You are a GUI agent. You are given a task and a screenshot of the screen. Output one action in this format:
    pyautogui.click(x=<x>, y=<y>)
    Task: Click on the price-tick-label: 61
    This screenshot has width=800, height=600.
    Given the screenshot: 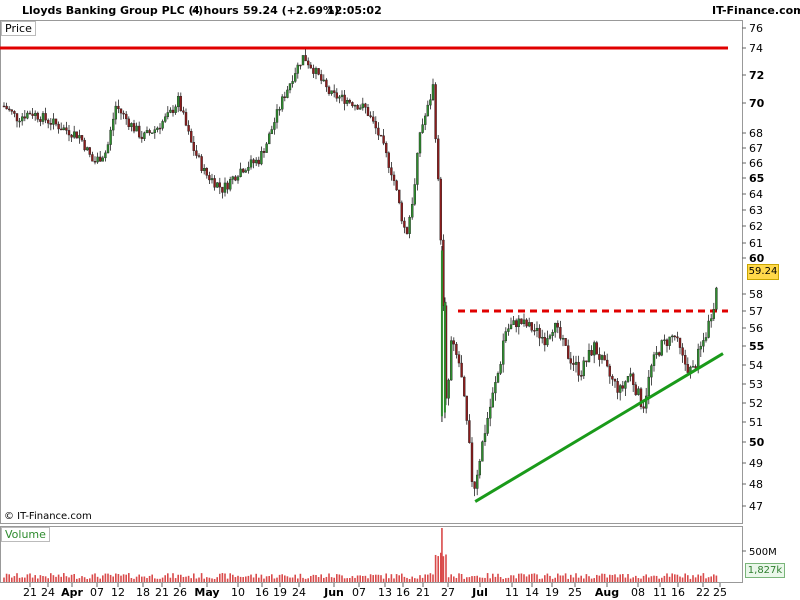 What is the action you would take?
    pyautogui.click(x=756, y=243)
    